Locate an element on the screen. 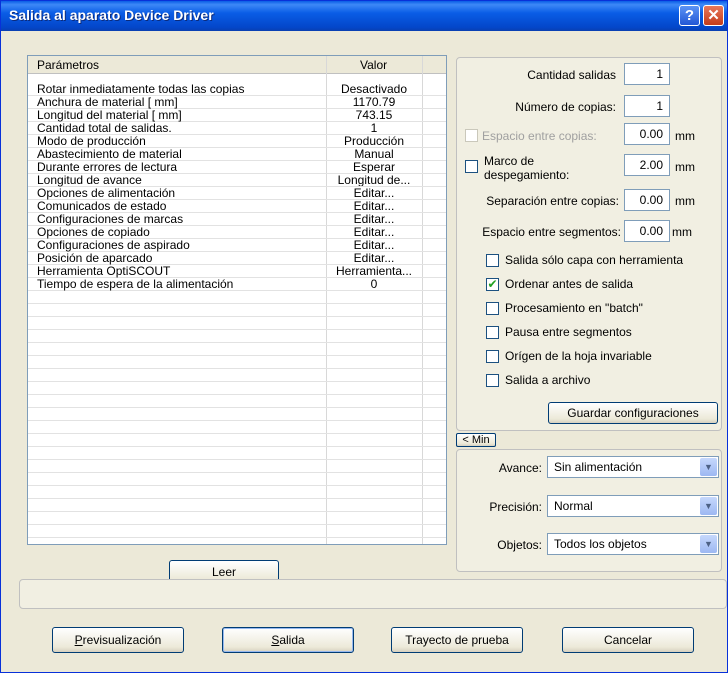  help-button: ? is located at coordinates (689, 15).